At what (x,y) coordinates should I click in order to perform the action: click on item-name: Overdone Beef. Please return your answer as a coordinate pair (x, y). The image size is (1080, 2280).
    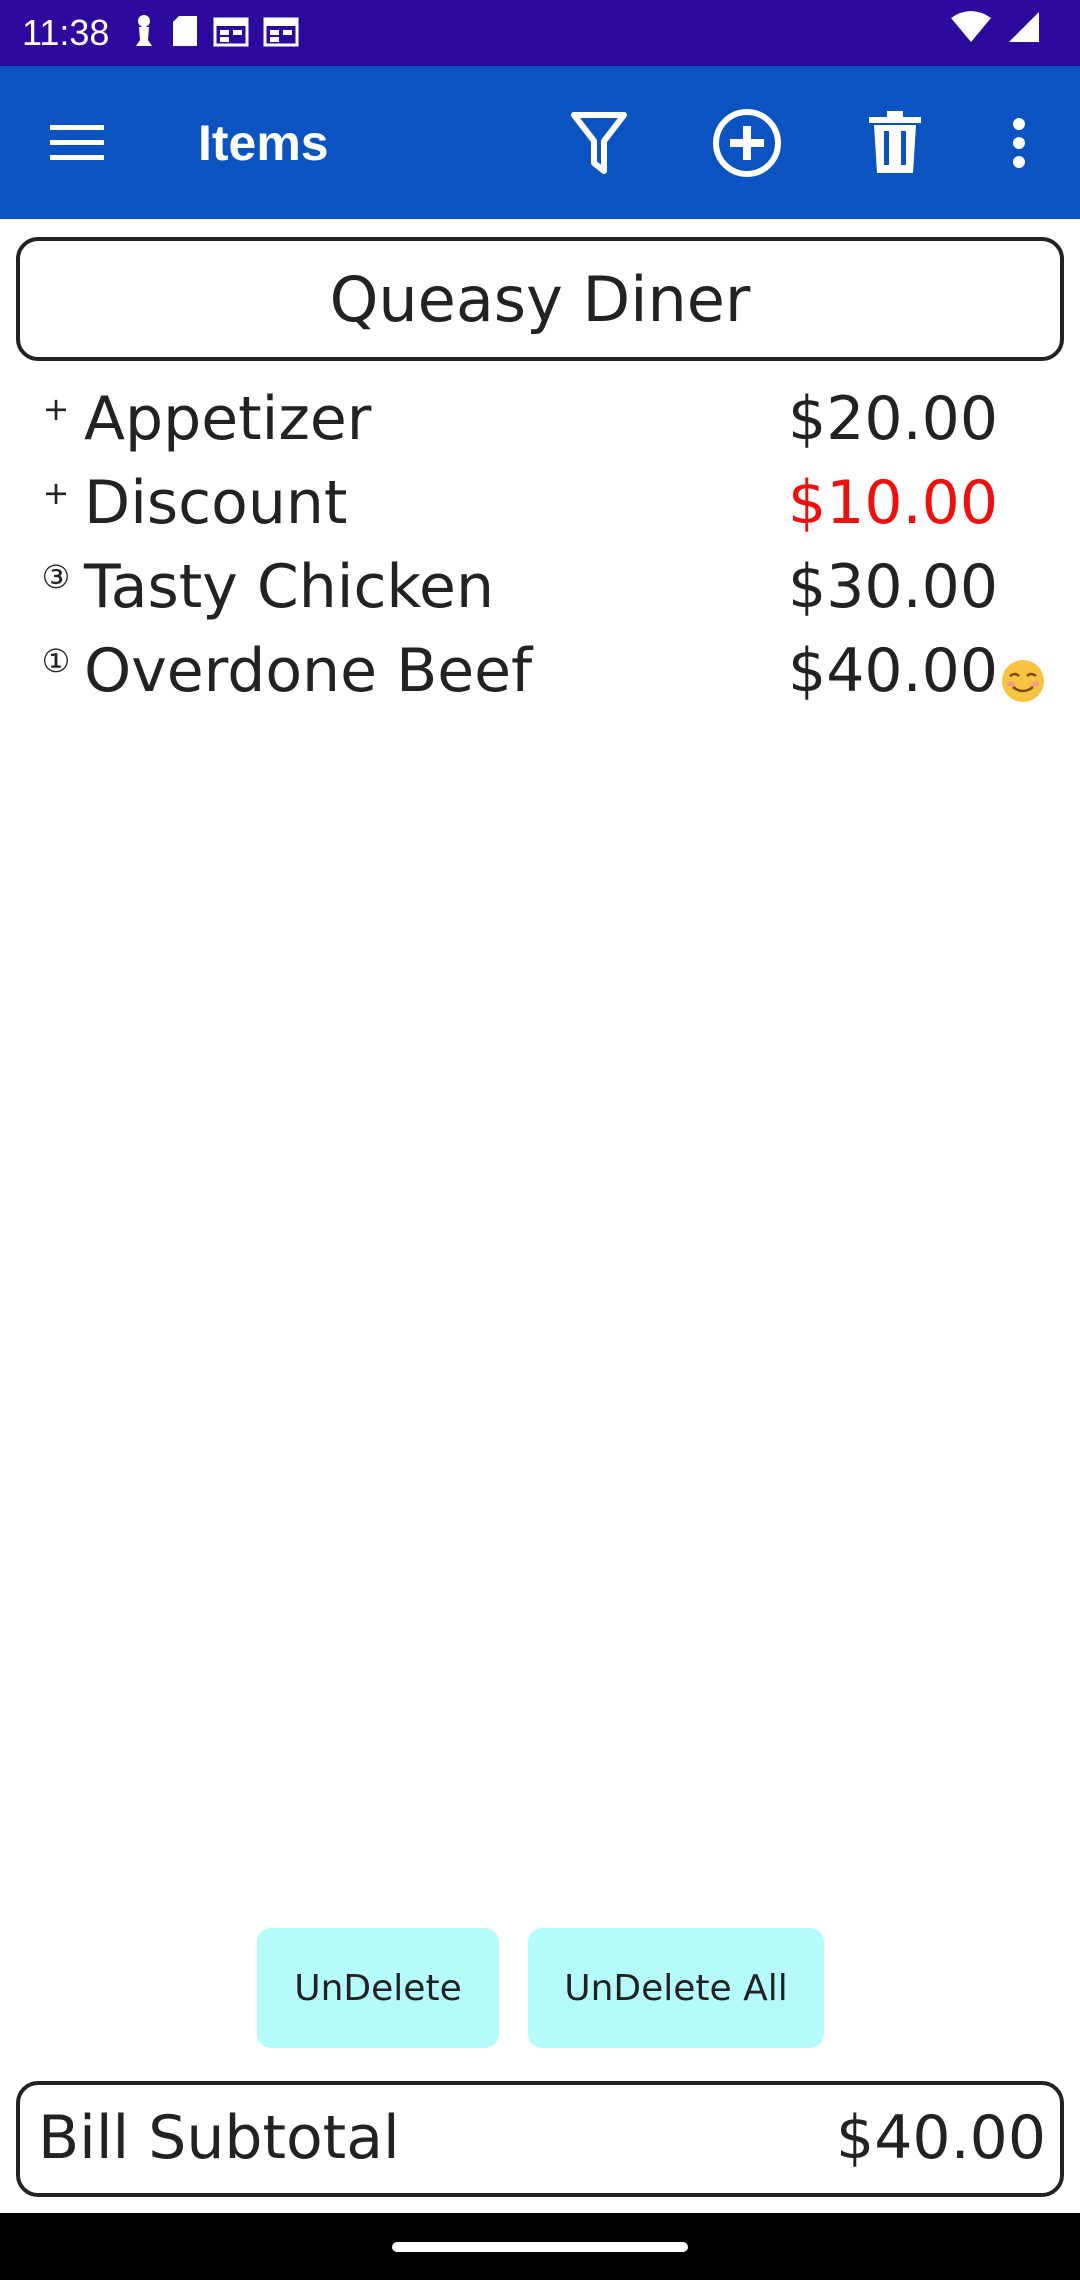
    Looking at the image, I should click on (308, 671).